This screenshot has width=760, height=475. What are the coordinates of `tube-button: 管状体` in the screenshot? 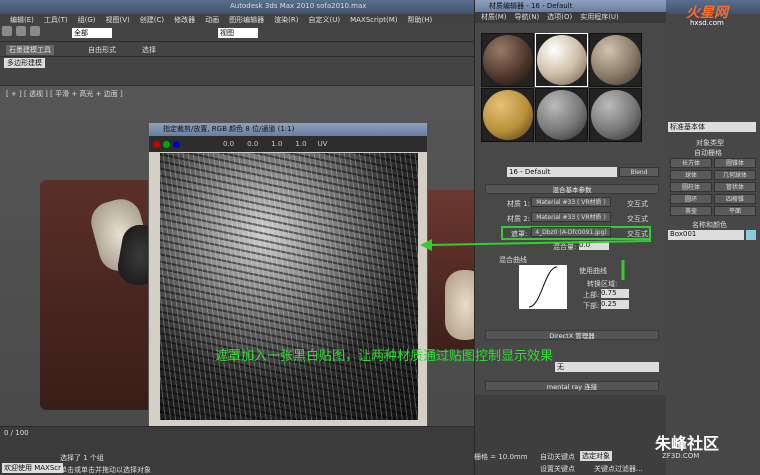 It's located at (735, 187).